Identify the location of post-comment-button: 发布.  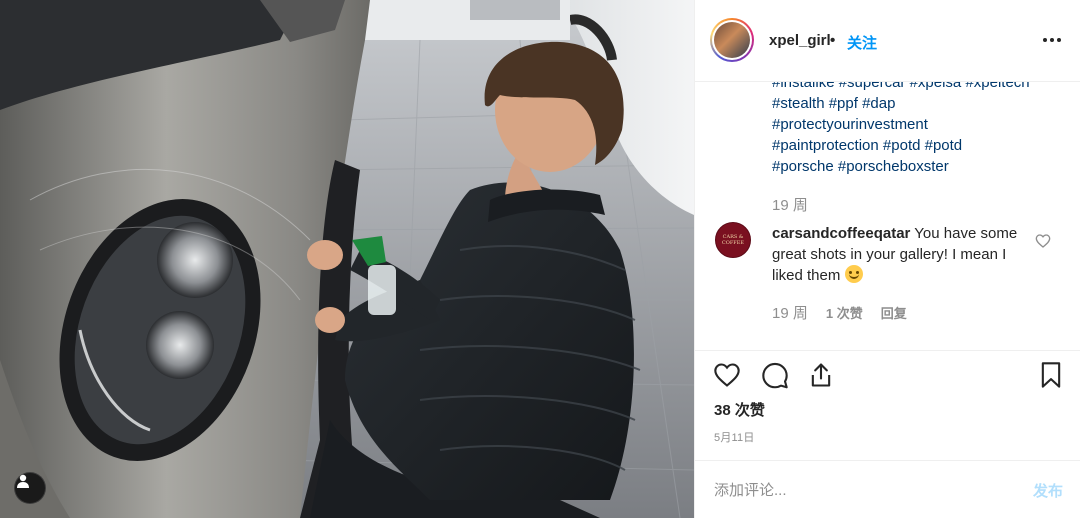
(1048, 490).